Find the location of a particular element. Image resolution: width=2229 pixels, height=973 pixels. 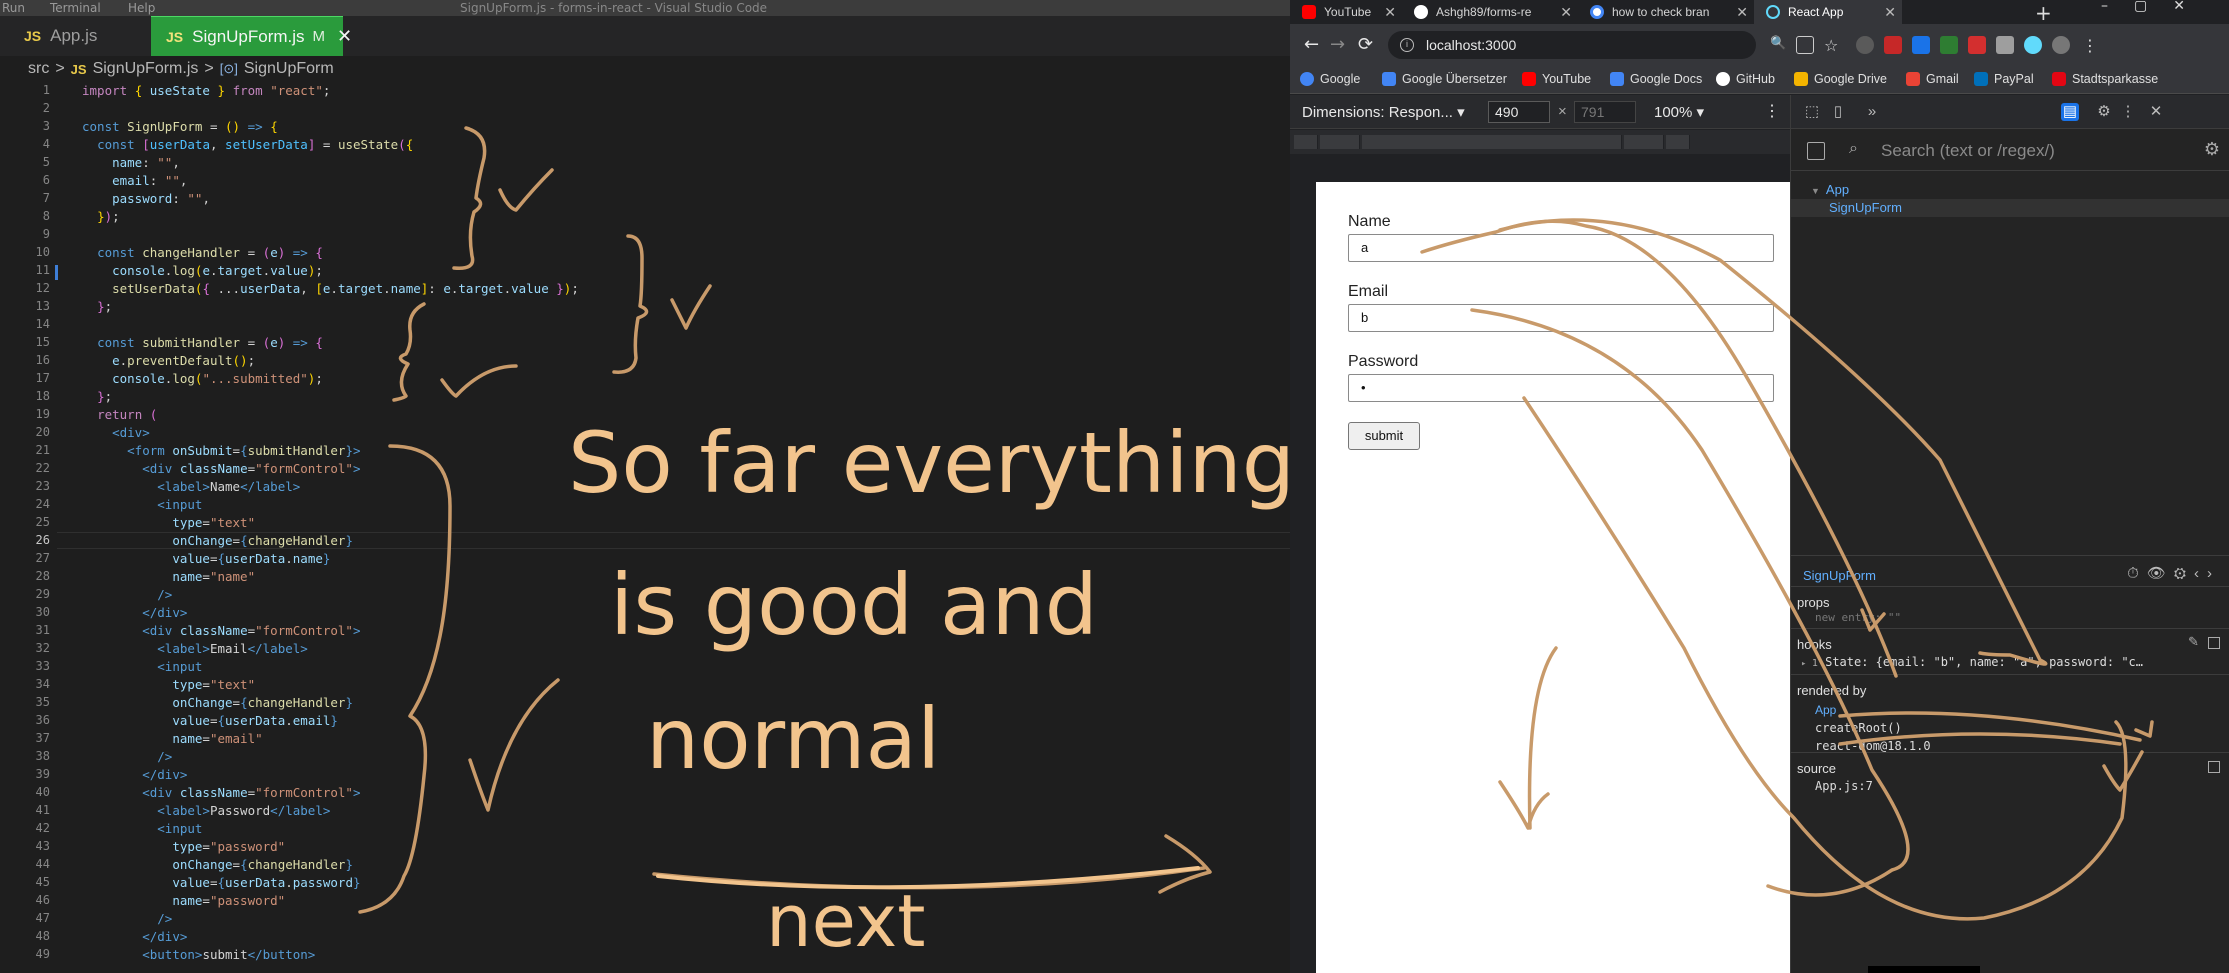

bookmark-drive: Google Drive is located at coordinates (1840, 79).